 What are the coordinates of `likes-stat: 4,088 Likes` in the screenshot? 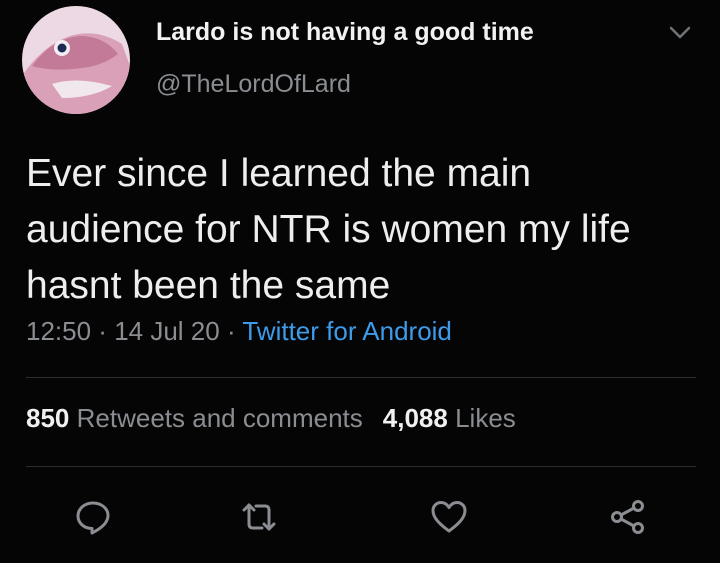 It's located at (449, 418).